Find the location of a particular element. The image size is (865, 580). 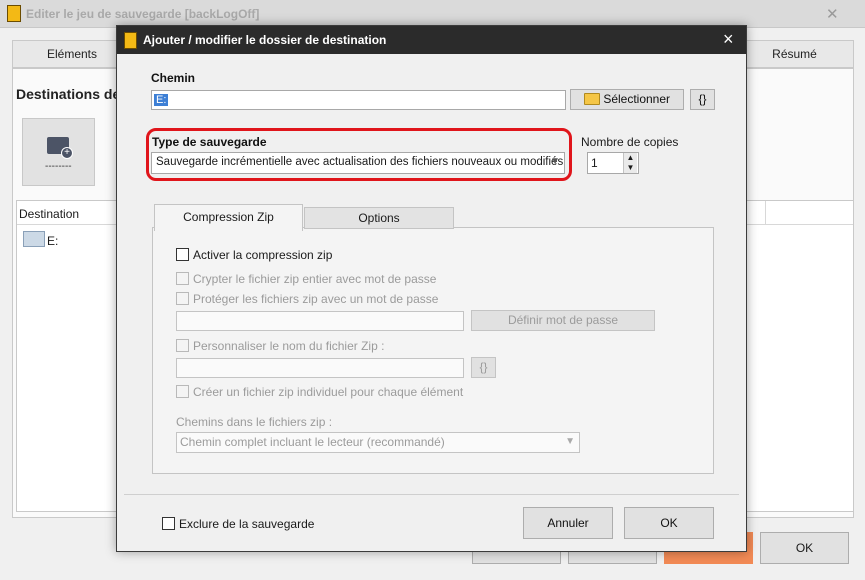

column-separator is located at coordinates (765, 213).